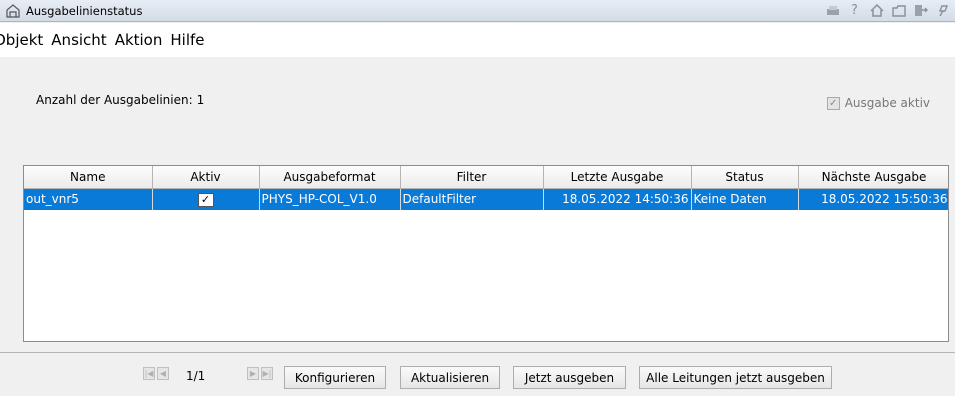 The width and height of the screenshot is (955, 396). Describe the element at coordinates (735, 377) in the screenshot. I see `output-all-lines-button: Alle Leitungen jetzt ausgeben` at that location.